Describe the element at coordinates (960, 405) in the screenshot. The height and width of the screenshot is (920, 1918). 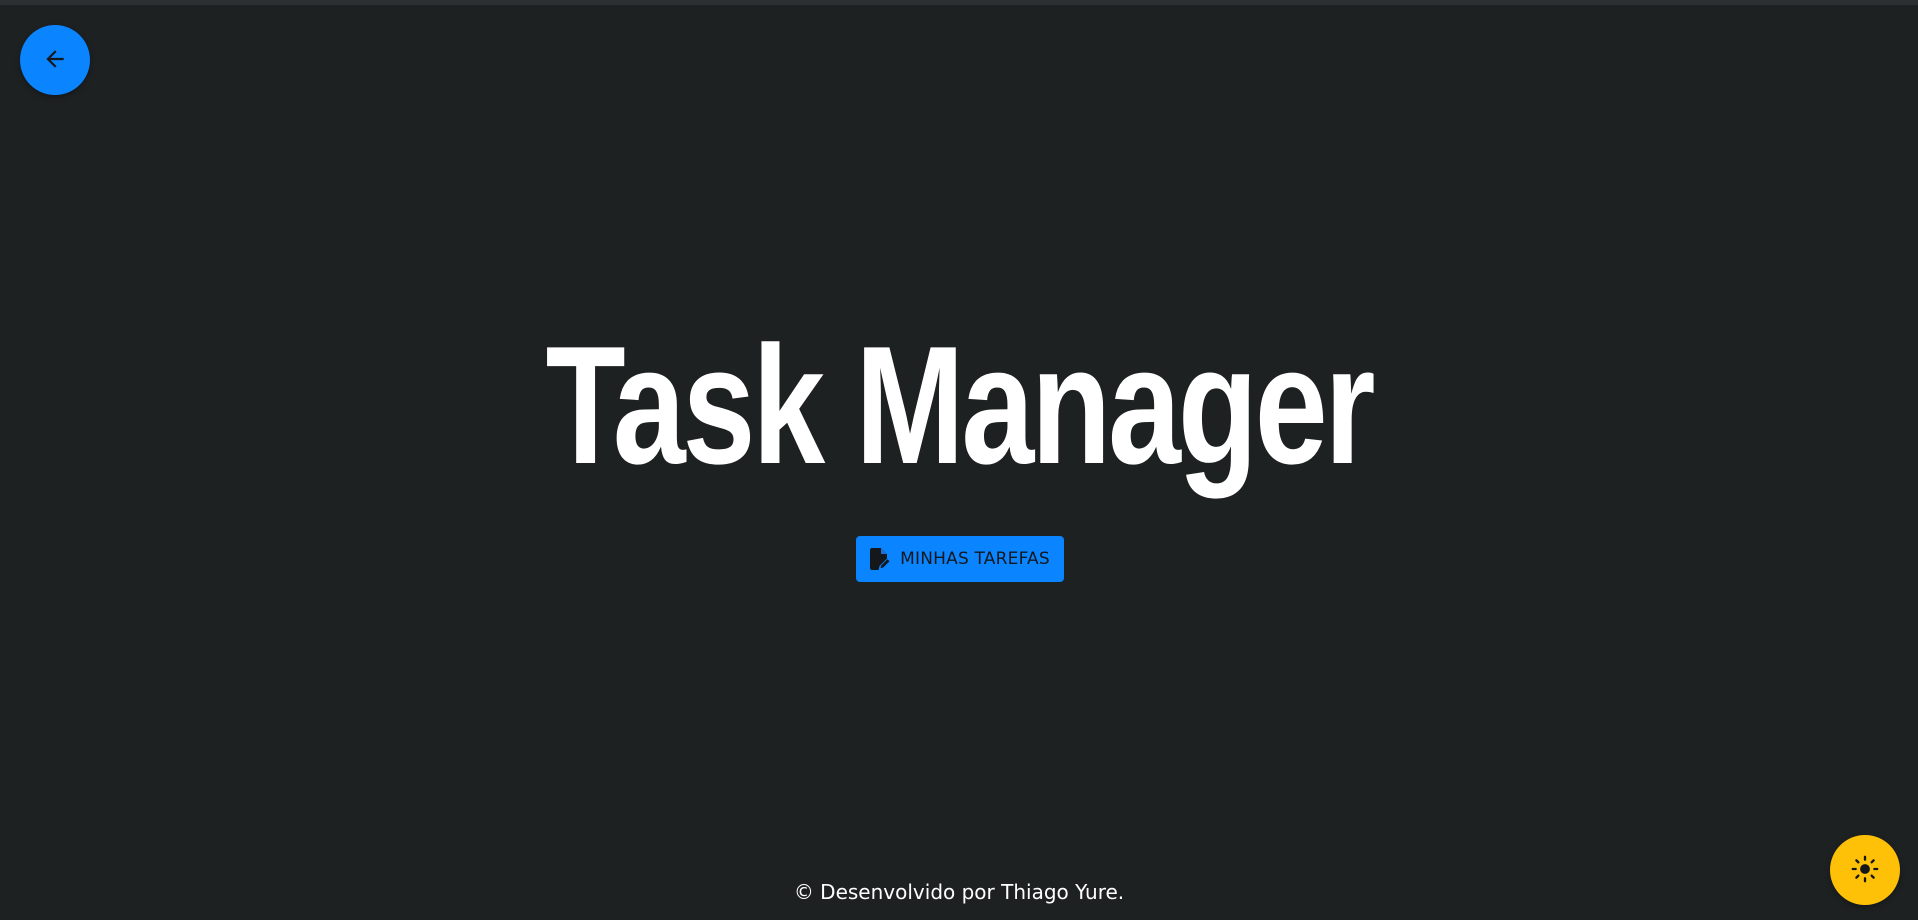
I see `page-title: Task Manager` at that location.